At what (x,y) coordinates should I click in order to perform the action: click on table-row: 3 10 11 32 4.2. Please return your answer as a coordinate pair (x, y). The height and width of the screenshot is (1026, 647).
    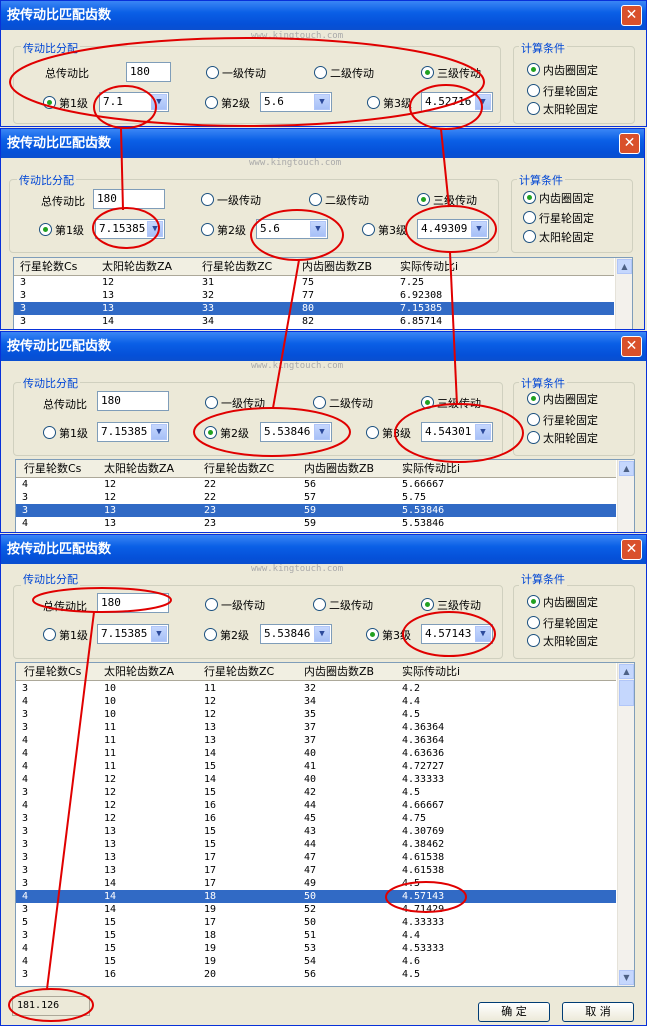
    Looking at the image, I should click on (316, 688).